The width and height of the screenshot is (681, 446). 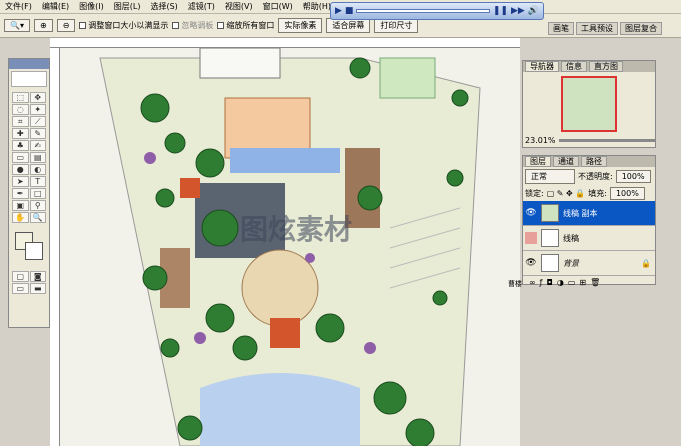 I want to click on stamp-icon: ♣, so click(x=20, y=145).